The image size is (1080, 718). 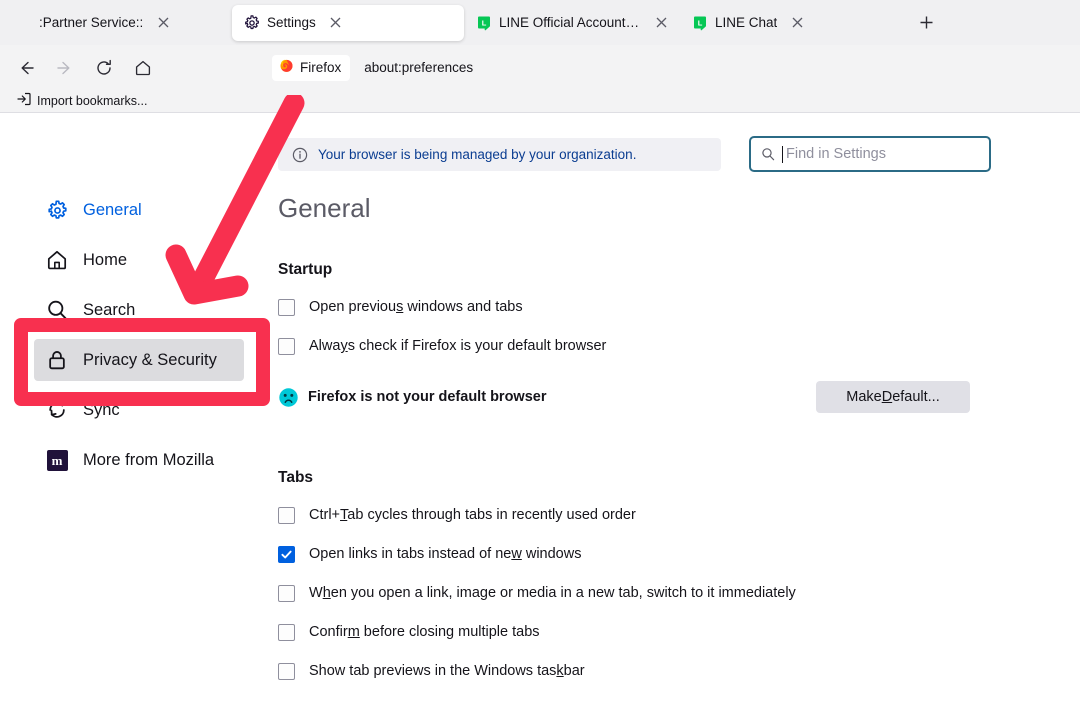 What do you see at coordinates (348, 22) in the screenshot?
I see `browser-tab-settings: Settings` at bounding box center [348, 22].